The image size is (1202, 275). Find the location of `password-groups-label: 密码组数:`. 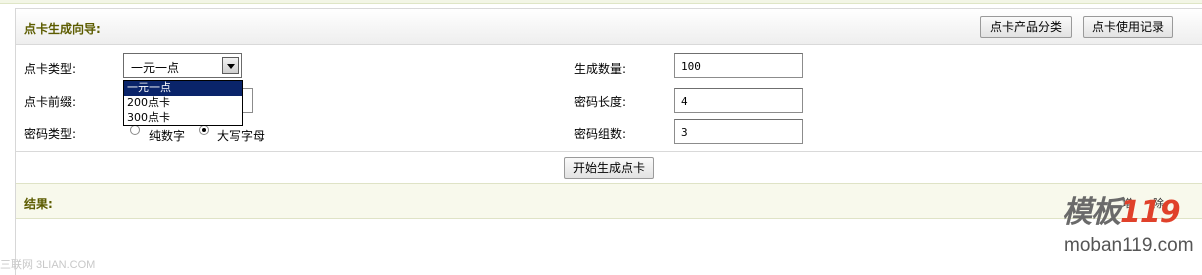

password-groups-label: 密码组数: is located at coordinates (600, 134).